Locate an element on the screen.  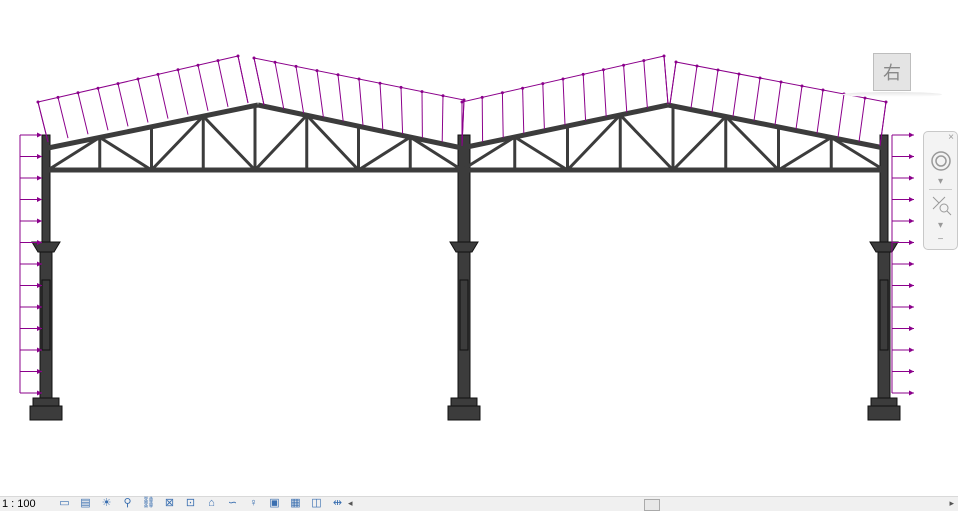
view-control-bar: 1 : 100 ▭ ▤ ☀ ⚲ ⛓ ⊠ ⊡ ⌂ ∽ ♀ ▣ ▦ ◫ ⇹ ◂ ▸ is located at coordinates (479, 503).